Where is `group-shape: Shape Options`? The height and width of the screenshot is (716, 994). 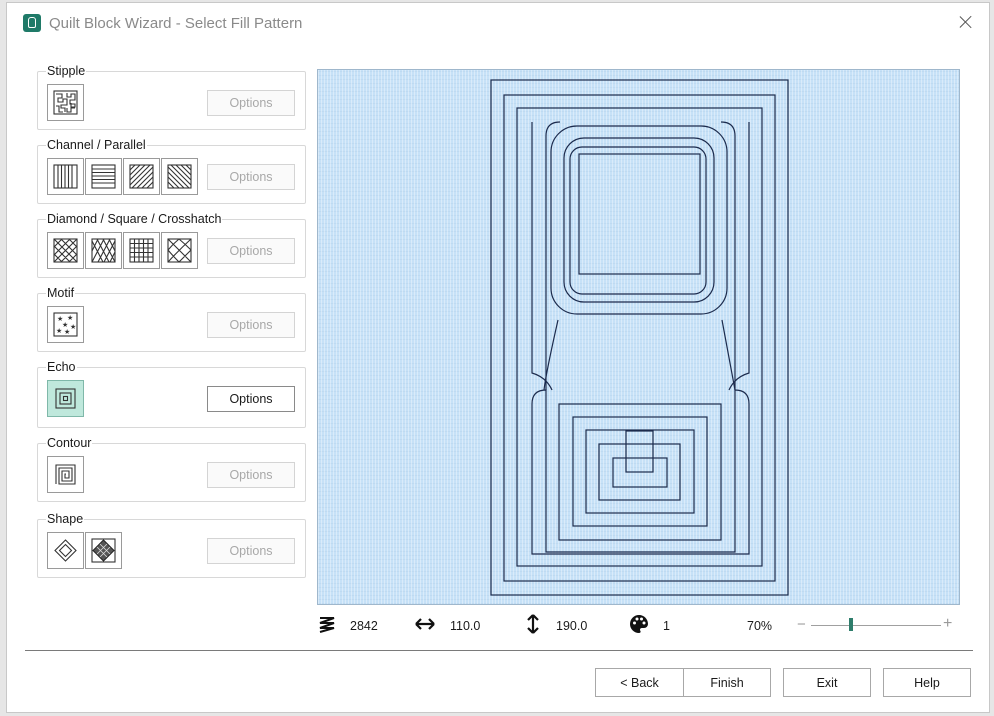
group-shape: Shape Options is located at coordinates (171, 545).